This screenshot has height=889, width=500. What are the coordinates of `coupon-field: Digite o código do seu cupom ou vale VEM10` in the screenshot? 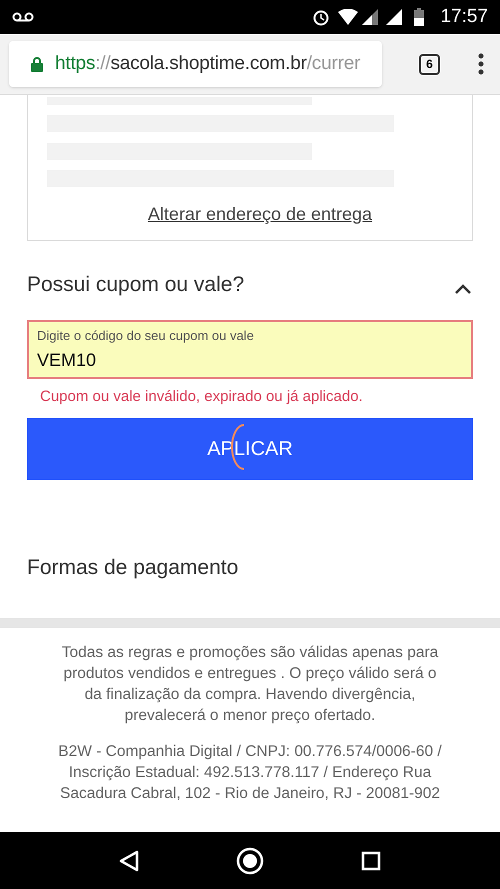 It's located at (250, 349).